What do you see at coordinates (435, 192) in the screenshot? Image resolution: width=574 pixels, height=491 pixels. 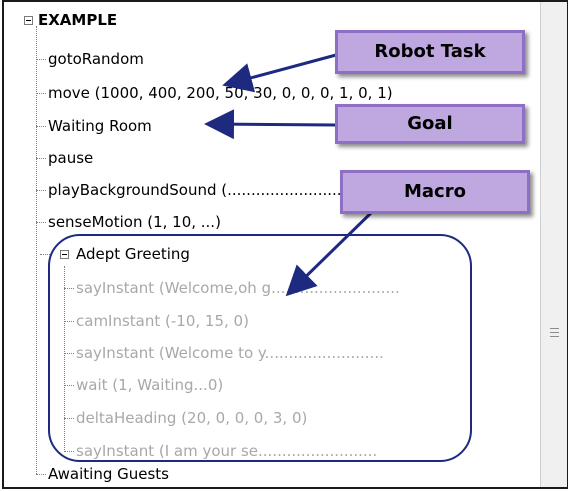 I see `macro-callout: Macro` at bounding box center [435, 192].